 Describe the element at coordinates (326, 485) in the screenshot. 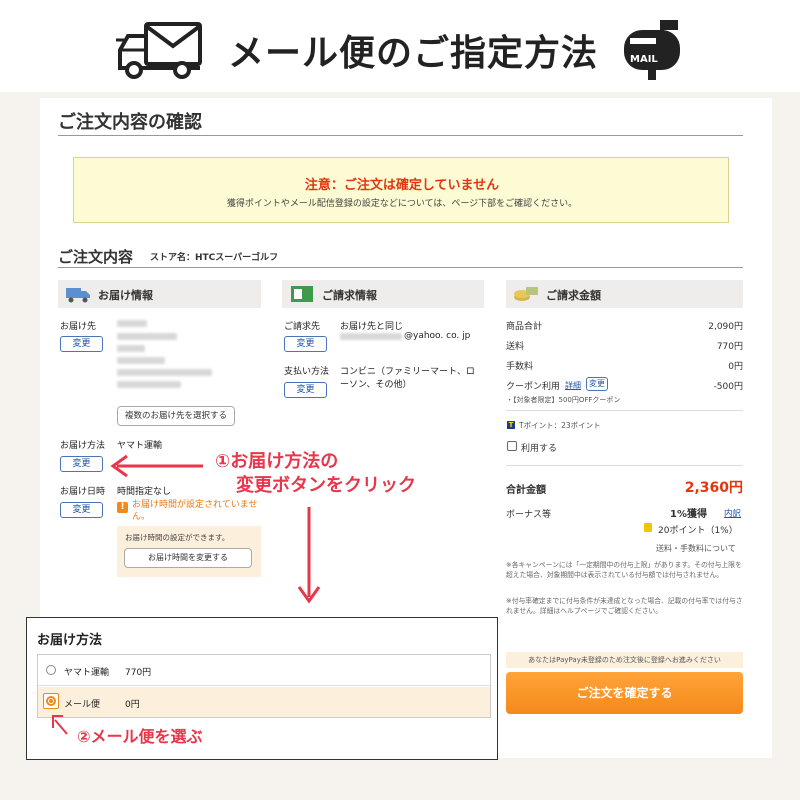

I see `step1-annotation-line2: 変更ボタンをクリック` at that location.